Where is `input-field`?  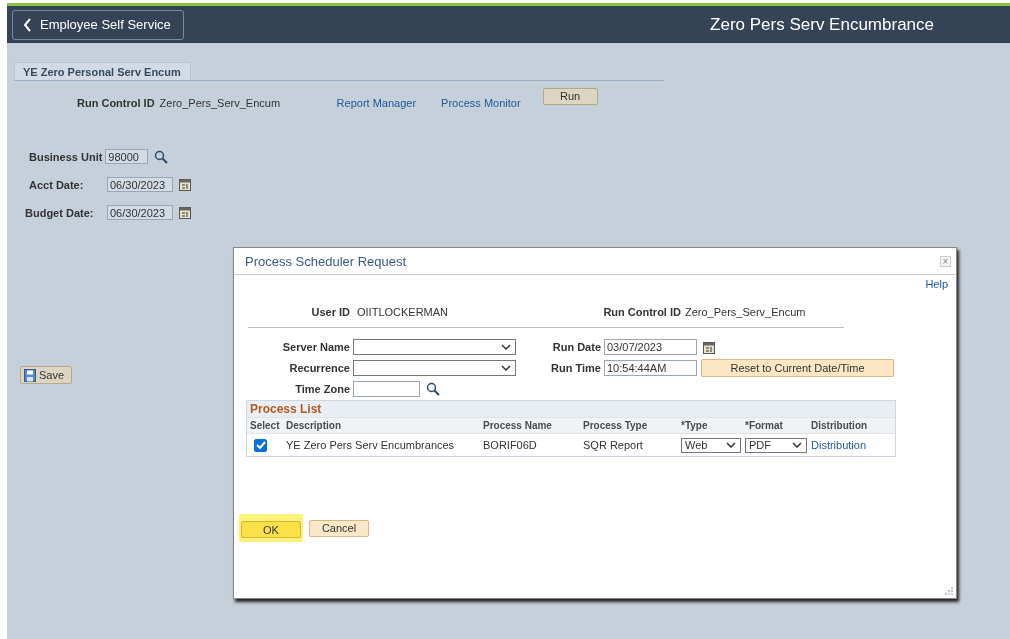
input-field is located at coordinates (386, 389).